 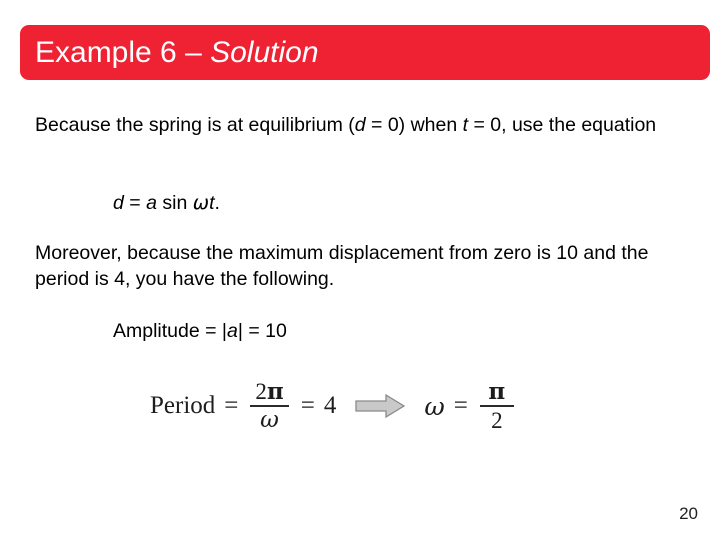 I want to click on equation-omega-symbol: ω, so click(x=201, y=202).